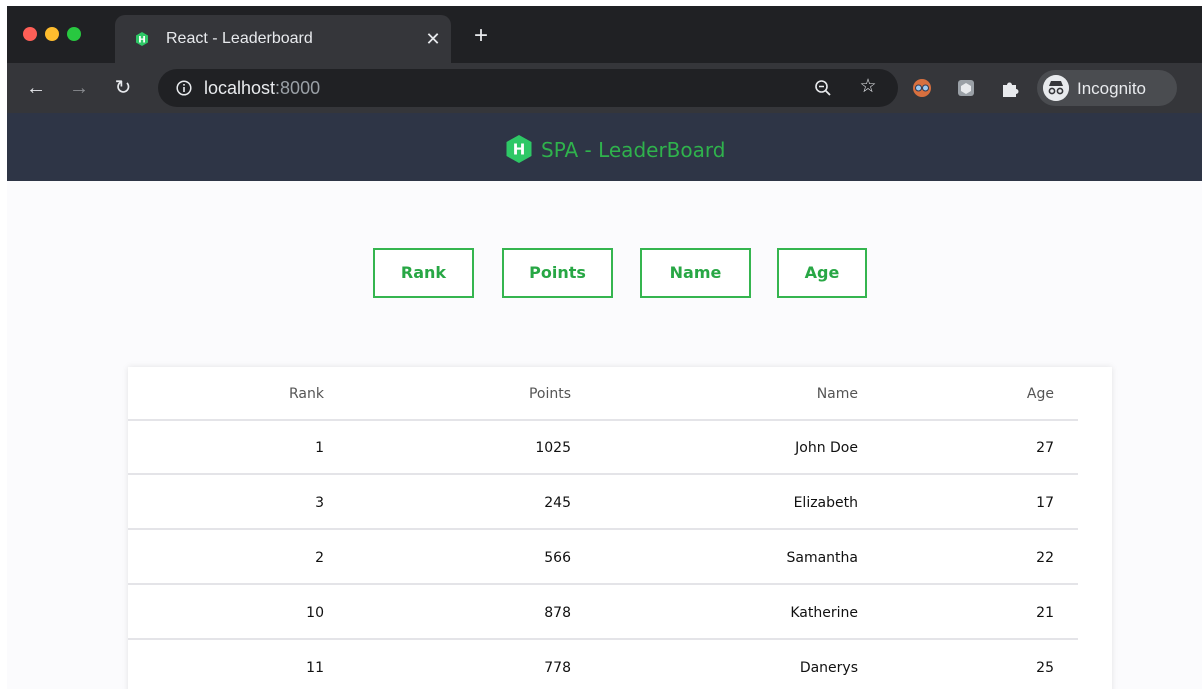  I want to click on cell-rank: 10, so click(315, 613).